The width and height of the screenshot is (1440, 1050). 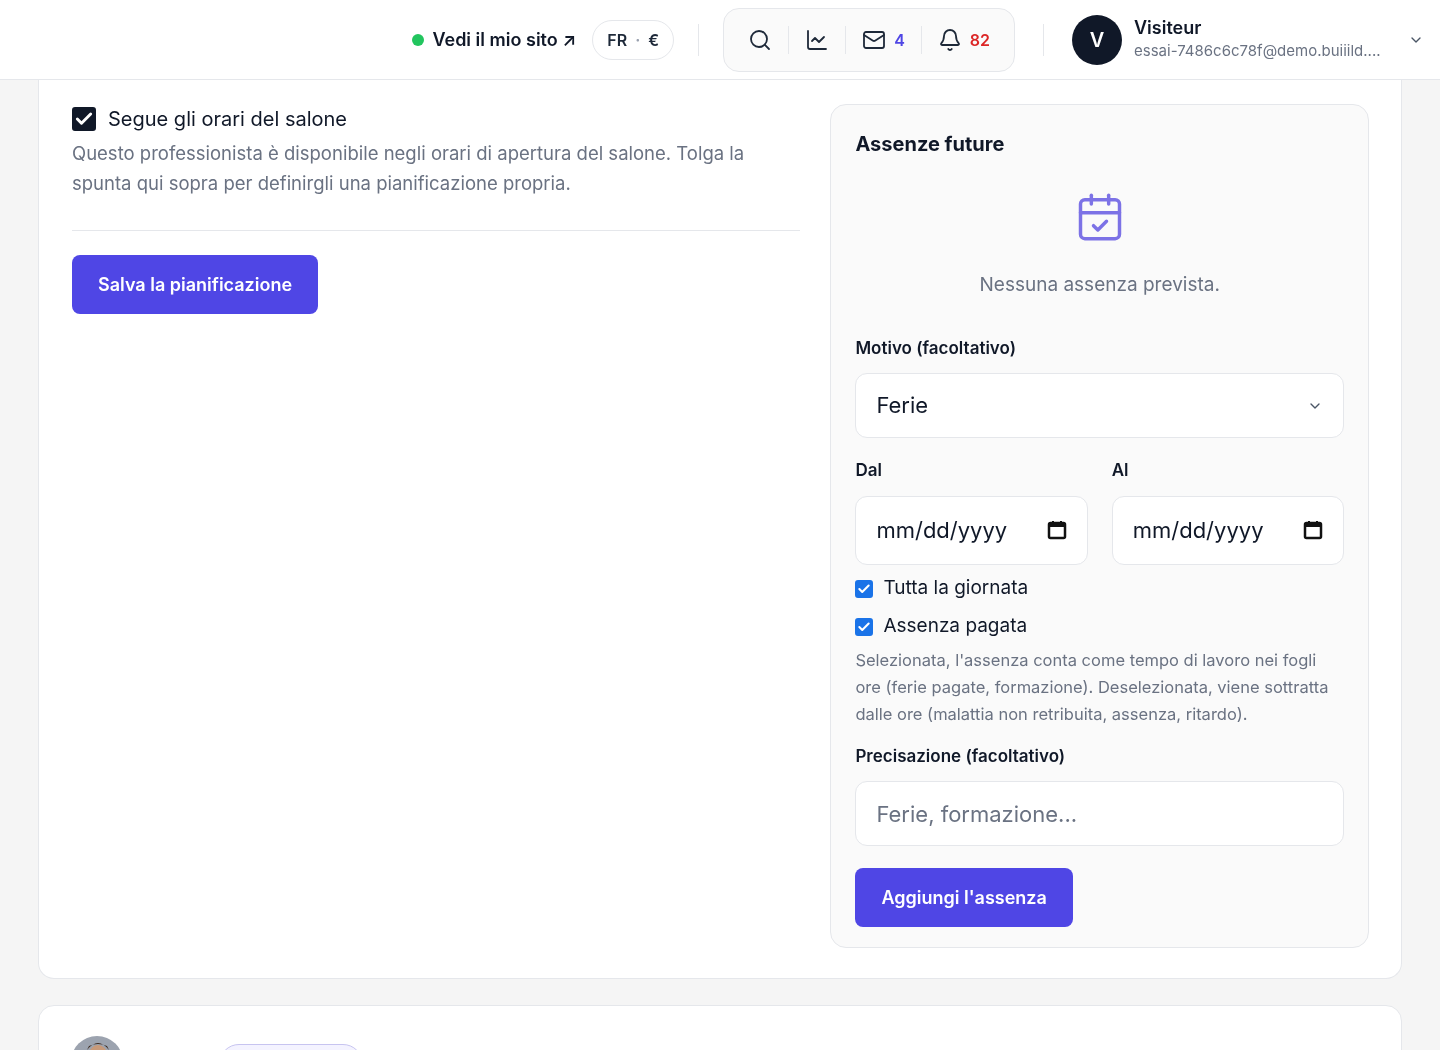 I want to click on panel-title: Assenze future, so click(x=930, y=144).